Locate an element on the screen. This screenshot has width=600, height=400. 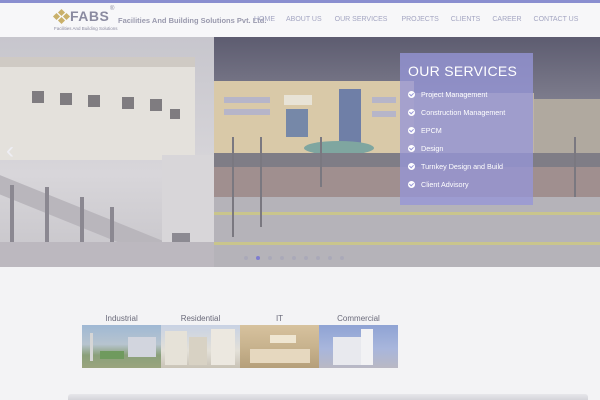
logo-registered-mark: ® is located at coordinates (112, 9).